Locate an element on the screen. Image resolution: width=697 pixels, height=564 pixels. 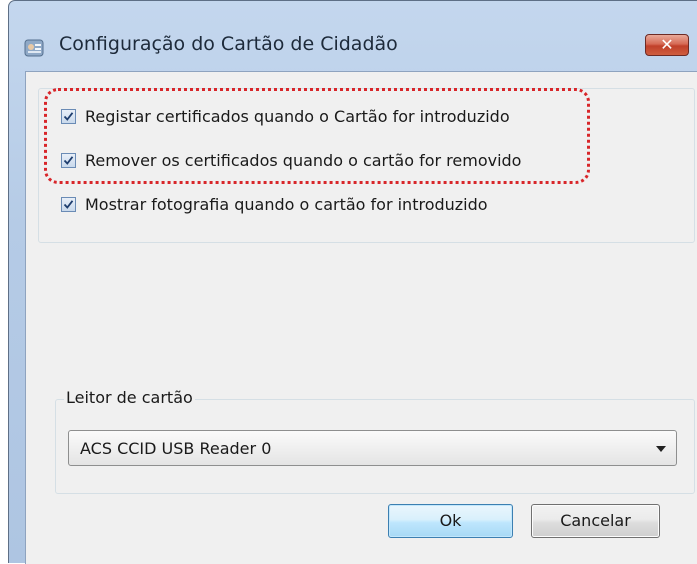
checkbox-remove-certificates is located at coordinates (68, 160).